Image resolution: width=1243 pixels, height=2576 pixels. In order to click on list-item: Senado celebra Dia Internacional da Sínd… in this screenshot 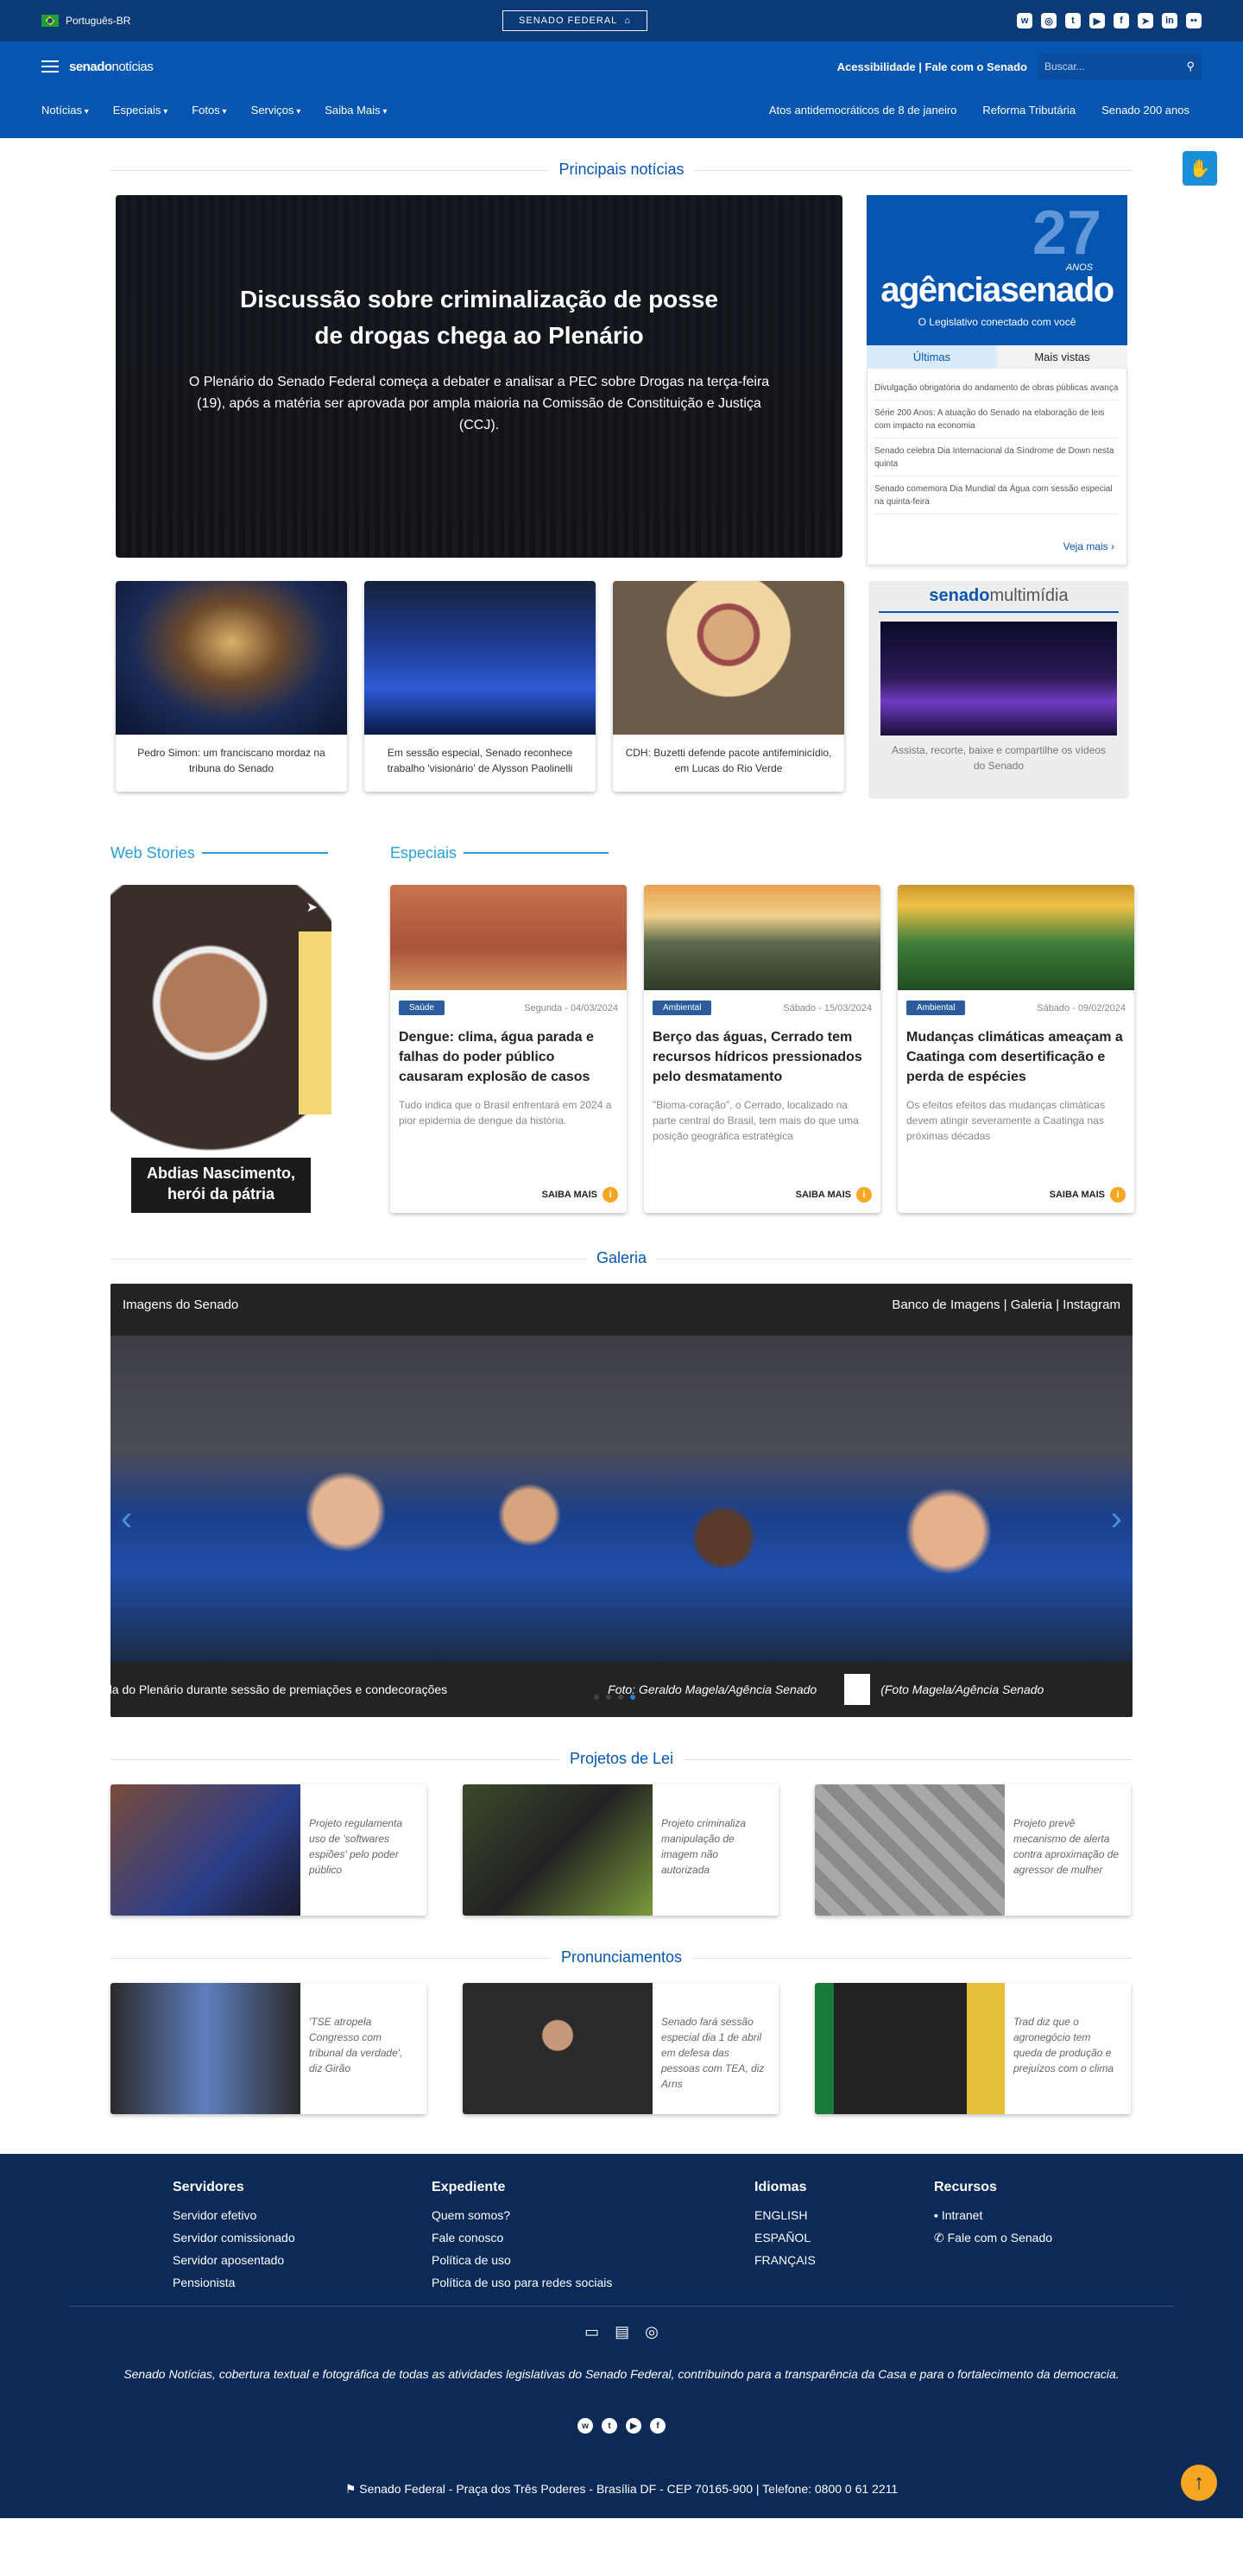, I will do `click(997, 458)`.